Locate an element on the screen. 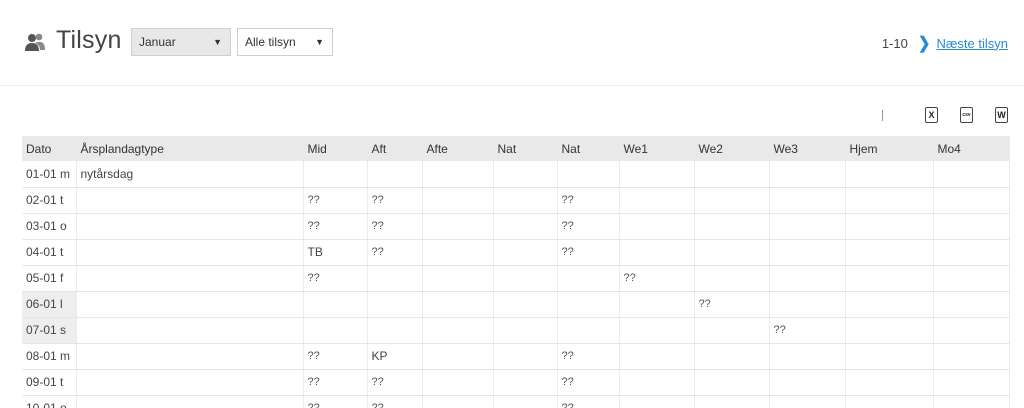  csv-export-icon: csv is located at coordinates (966, 115).